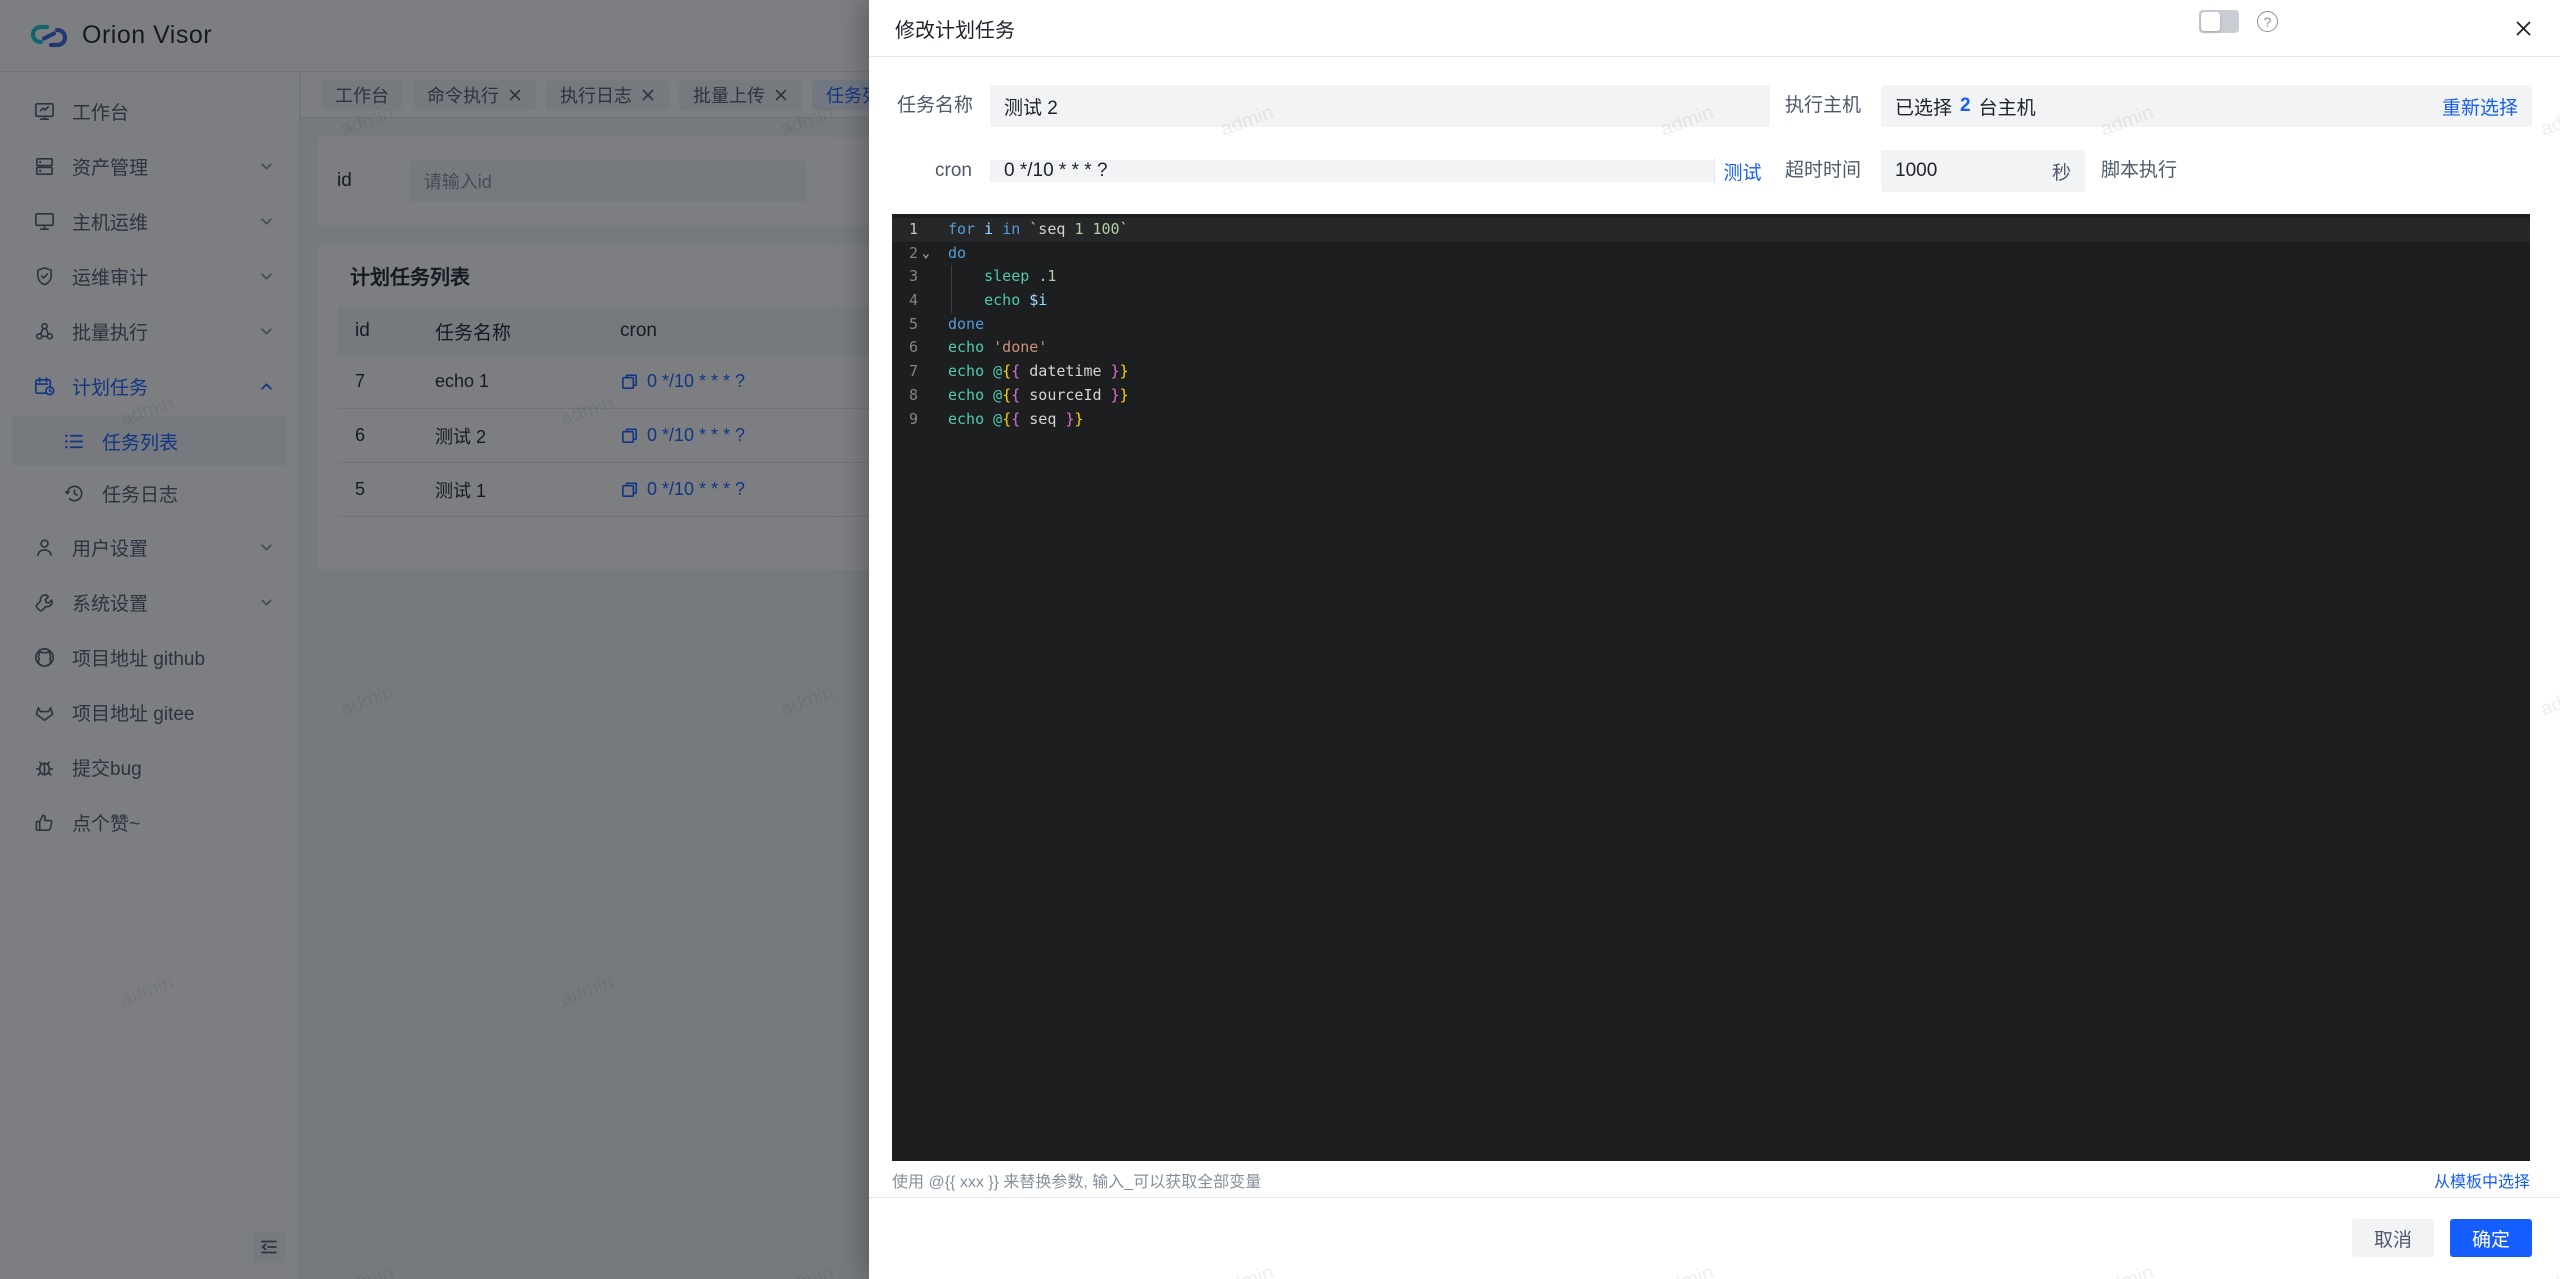 This screenshot has width=2560, height=1279. Describe the element at coordinates (1916, 170) in the screenshot. I see `timeout-value: 1000` at that location.